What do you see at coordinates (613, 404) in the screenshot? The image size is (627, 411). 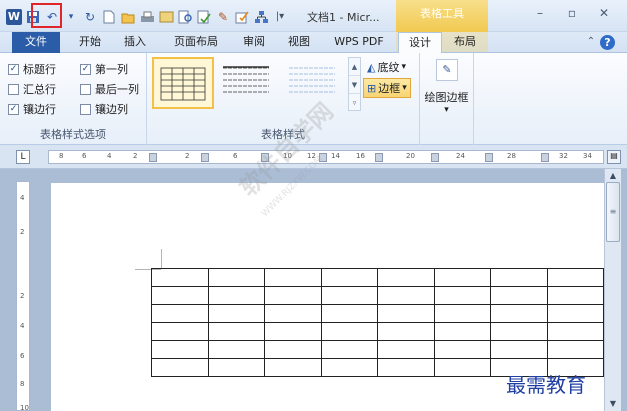 I see `scroll-down-icon: ▼` at bounding box center [613, 404].